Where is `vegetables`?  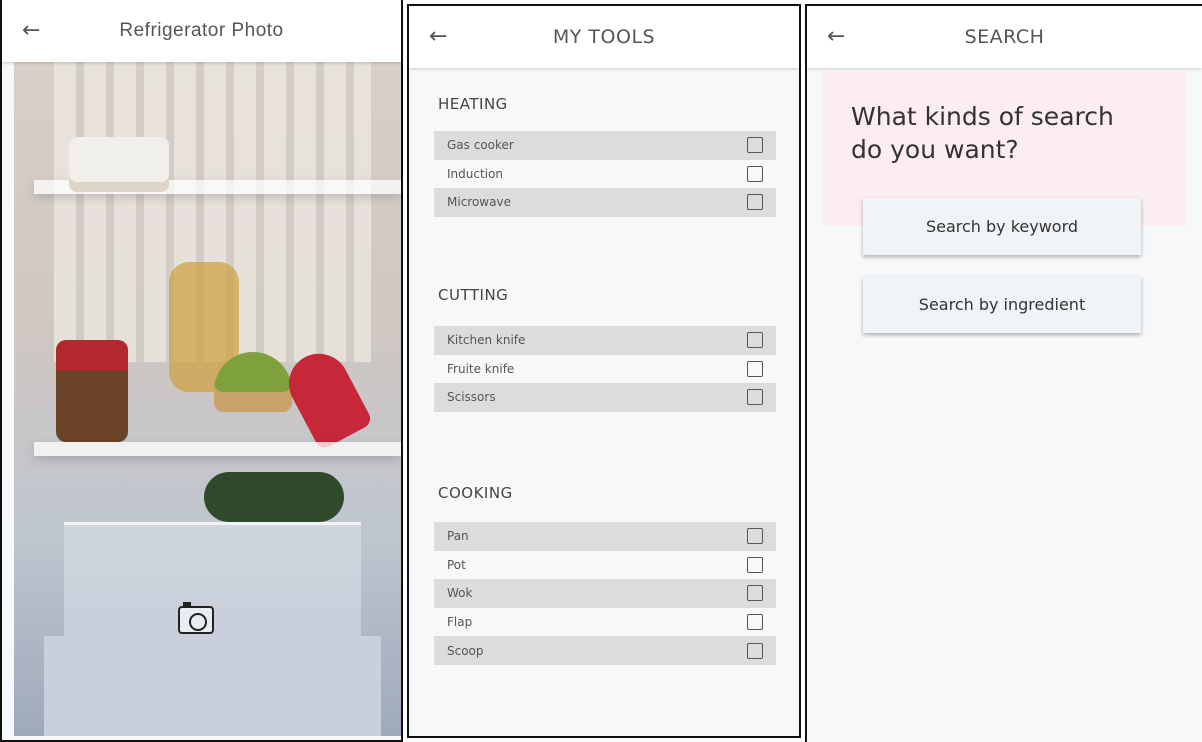 vegetables is located at coordinates (274, 497).